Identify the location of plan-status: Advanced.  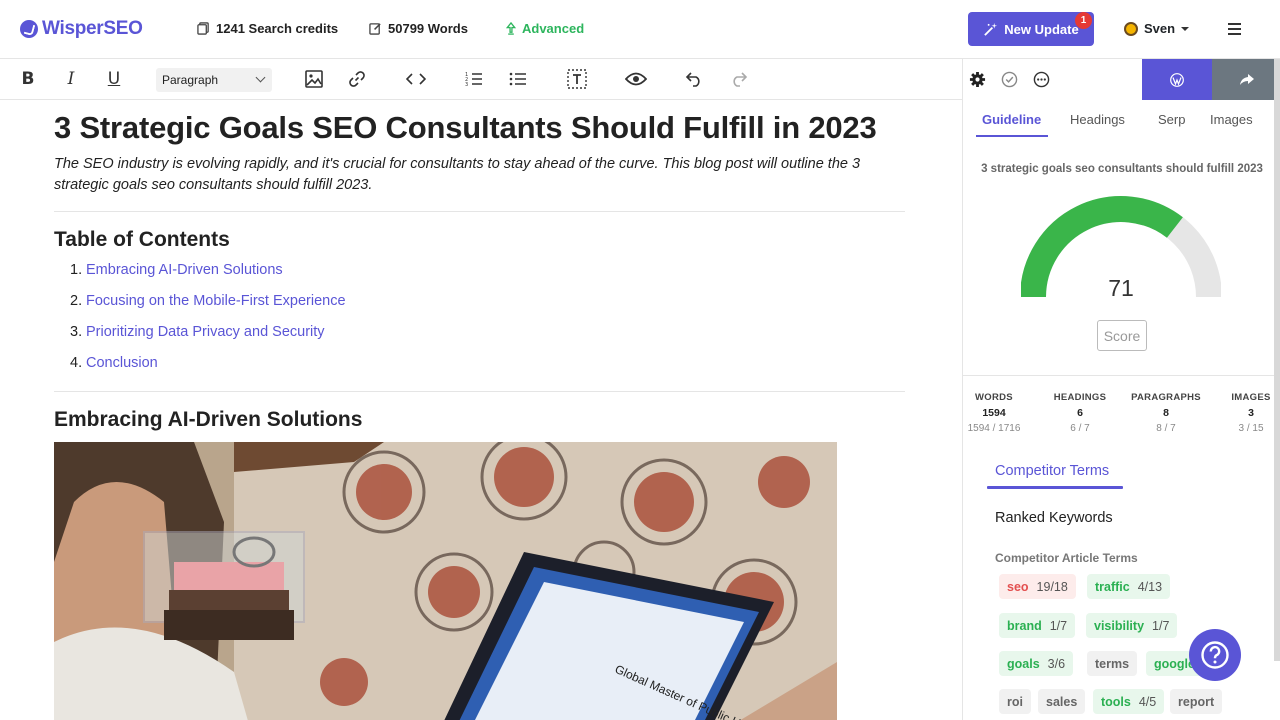
(545, 28).